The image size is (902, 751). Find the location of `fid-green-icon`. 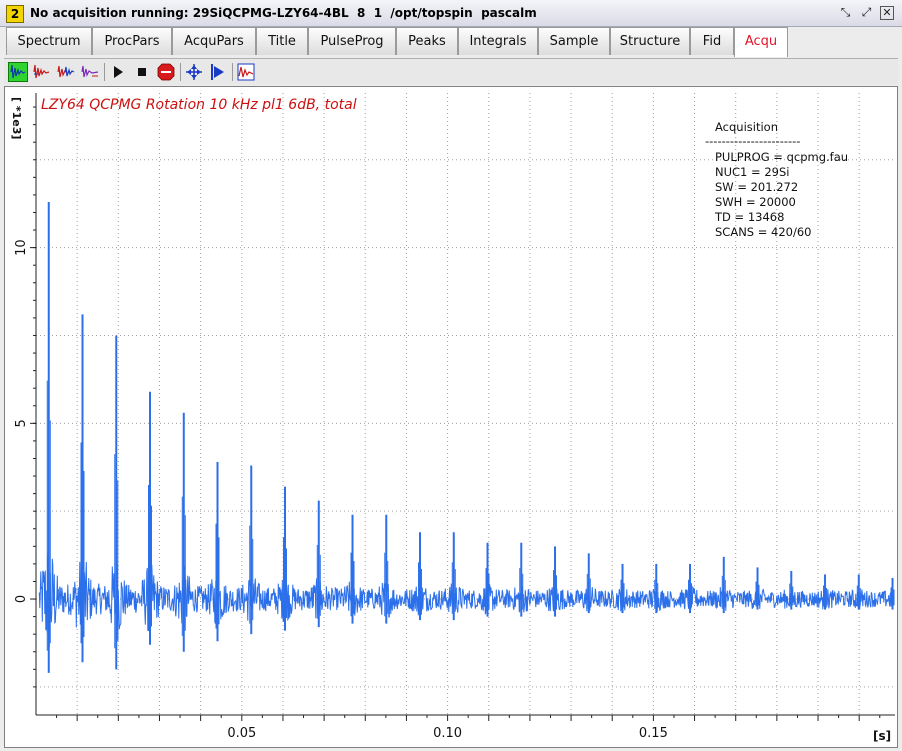

fid-green-icon is located at coordinates (18, 72).